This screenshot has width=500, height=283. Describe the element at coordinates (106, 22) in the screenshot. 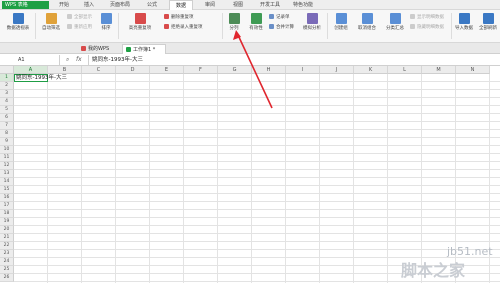

I see `sort-button: 排序` at that location.